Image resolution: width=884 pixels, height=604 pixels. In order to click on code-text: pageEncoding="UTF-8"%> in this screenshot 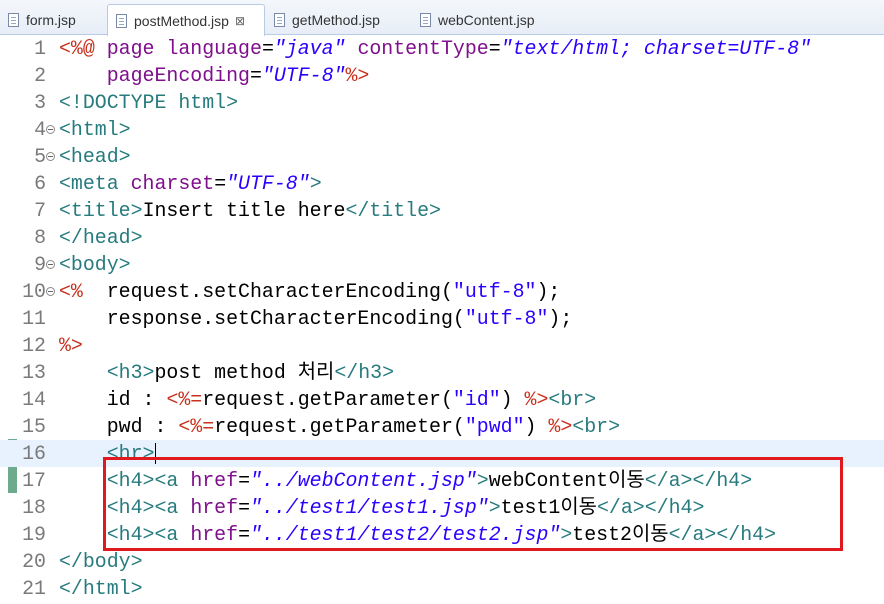, I will do `click(214, 75)`.